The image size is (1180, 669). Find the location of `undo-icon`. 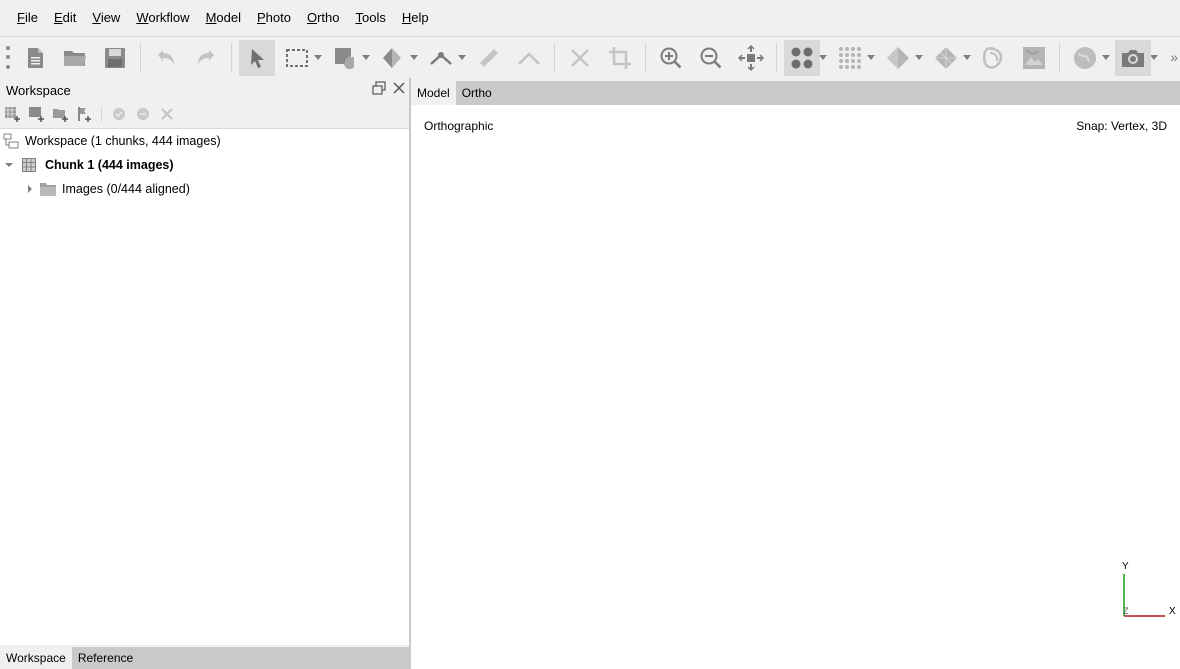

undo-icon is located at coordinates (166, 57).